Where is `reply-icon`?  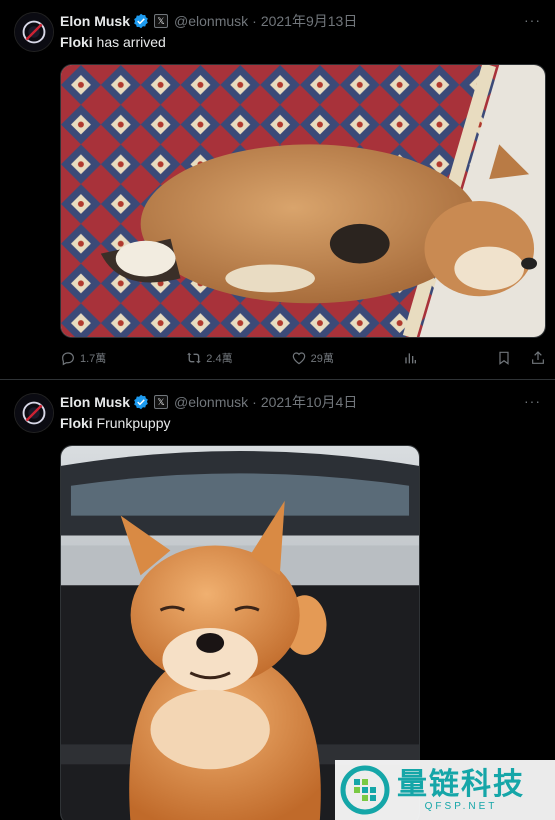
reply-icon is located at coordinates (68, 359).